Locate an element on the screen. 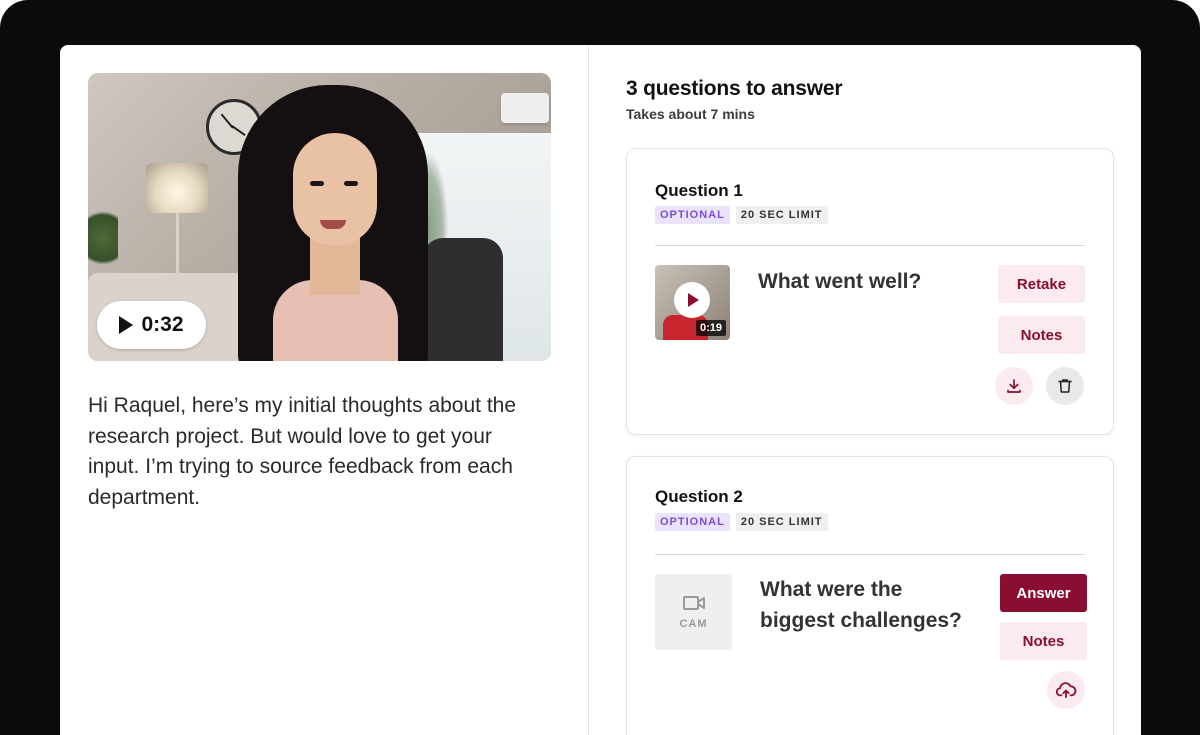  video-scene-plant is located at coordinates (103, 238).